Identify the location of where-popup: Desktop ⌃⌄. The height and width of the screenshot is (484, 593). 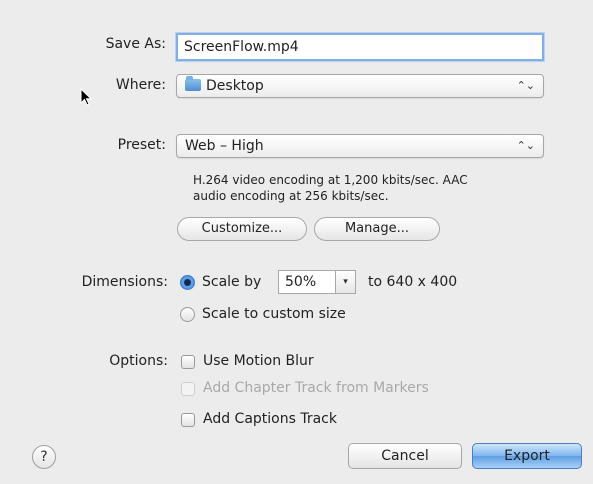
(360, 86).